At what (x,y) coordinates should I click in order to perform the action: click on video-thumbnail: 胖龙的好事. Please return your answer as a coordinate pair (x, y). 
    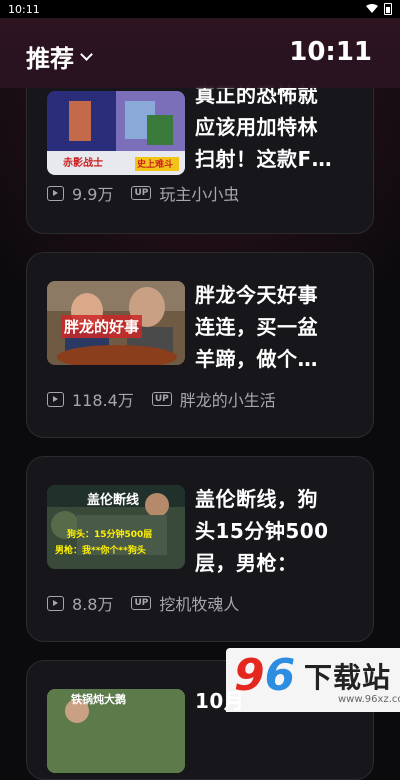
    Looking at the image, I should click on (116, 323).